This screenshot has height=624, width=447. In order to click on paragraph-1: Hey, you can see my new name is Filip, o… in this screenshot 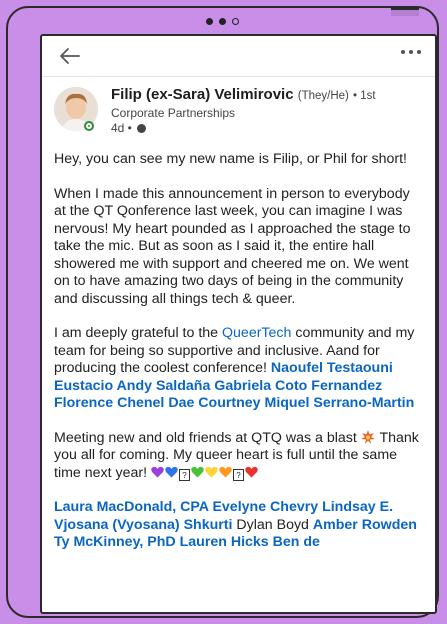, I will do `click(230, 159)`.